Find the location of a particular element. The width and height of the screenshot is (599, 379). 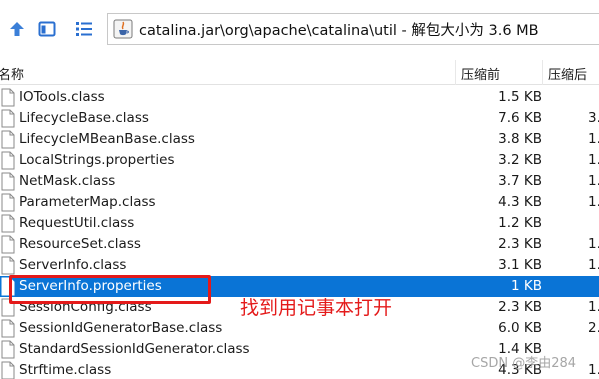

file-packed-size: 7.6 KB is located at coordinates (520, 118).